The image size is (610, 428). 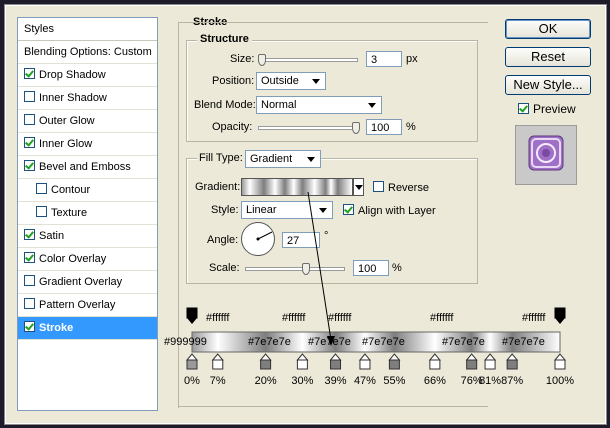 What do you see at coordinates (56, 328) in the screenshot?
I see `style-item-label: Stroke` at bounding box center [56, 328].